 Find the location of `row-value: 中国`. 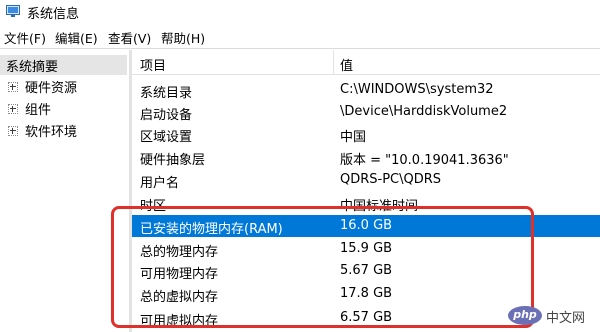

row-value: 中国 is located at coordinates (353, 137).